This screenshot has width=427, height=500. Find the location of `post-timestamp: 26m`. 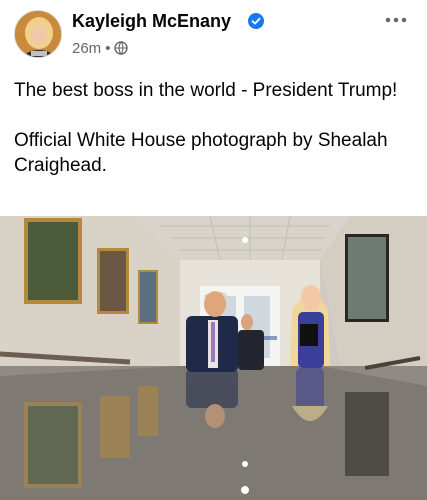

post-timestamp: 26m is located at coordinates (86, 48).